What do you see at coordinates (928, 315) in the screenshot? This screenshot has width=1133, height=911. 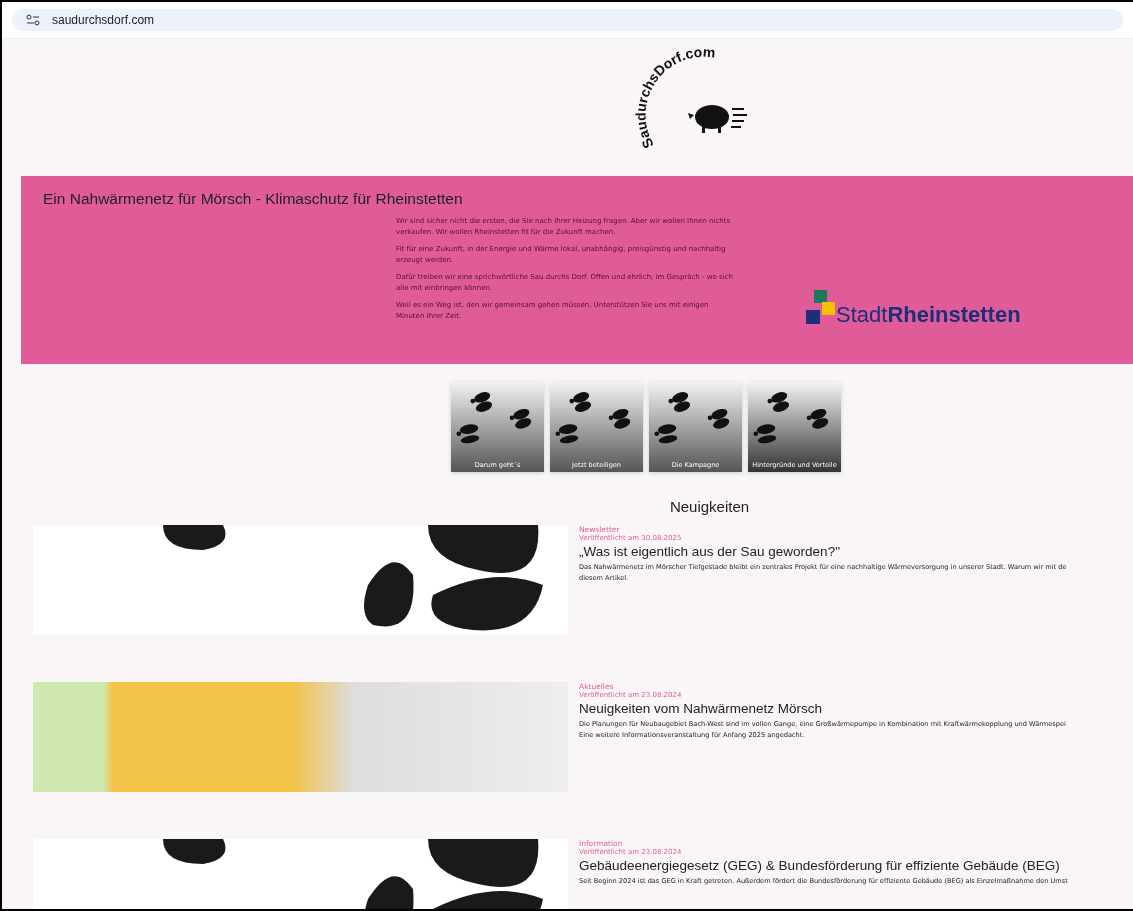 I see `partner-logo-text: StadtRheinstetten` at bounding box center [928, 315].